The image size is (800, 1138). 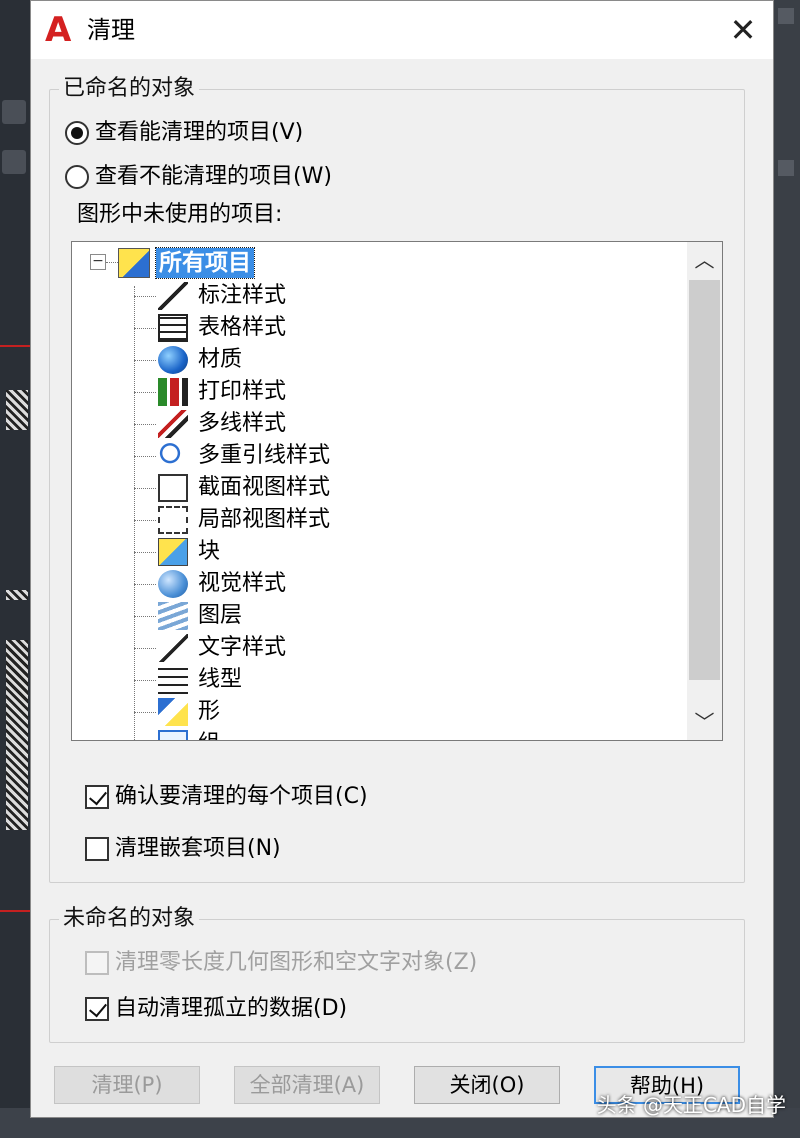 What do you see at coordinates (173, 520) in the screenshot?
I see `detail-view-style-icon` at bounding box center [173, 520].